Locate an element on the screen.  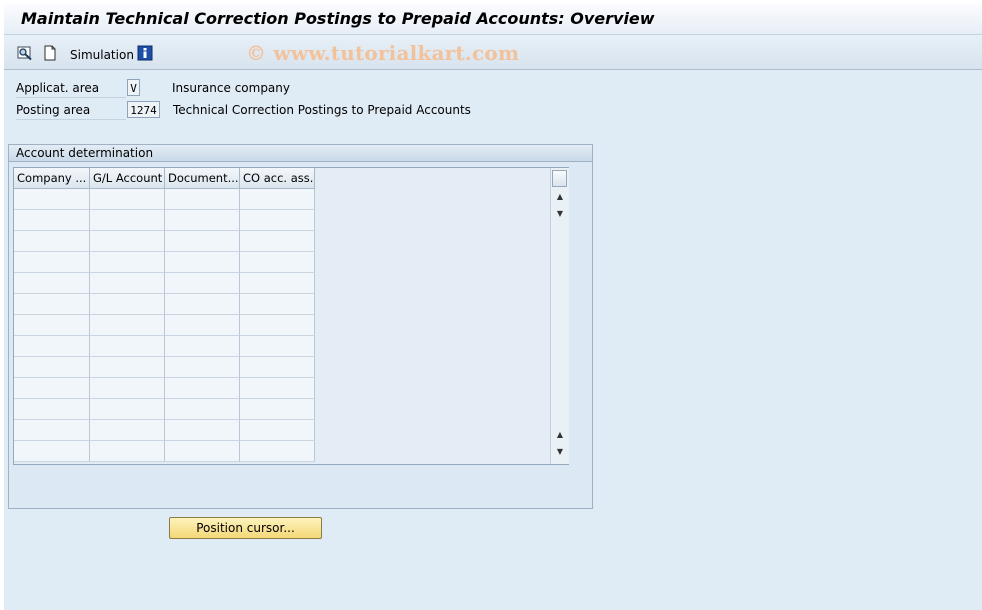
display-change-icon is located at coordinates (25, 53).